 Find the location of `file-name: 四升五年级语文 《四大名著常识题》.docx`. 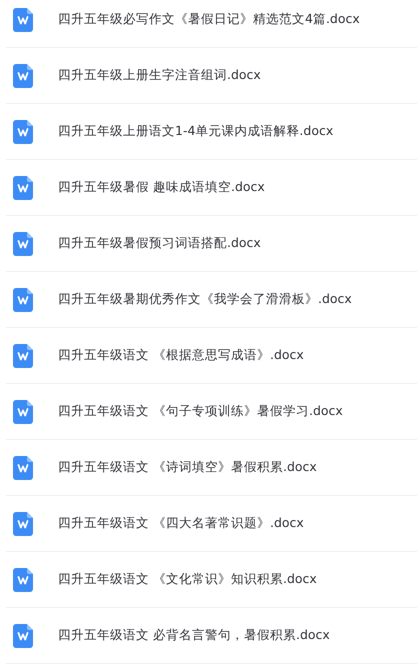

file-name: 四升五年级语文 《四大名著常识题》.docx is located at coordinates (181, 523).